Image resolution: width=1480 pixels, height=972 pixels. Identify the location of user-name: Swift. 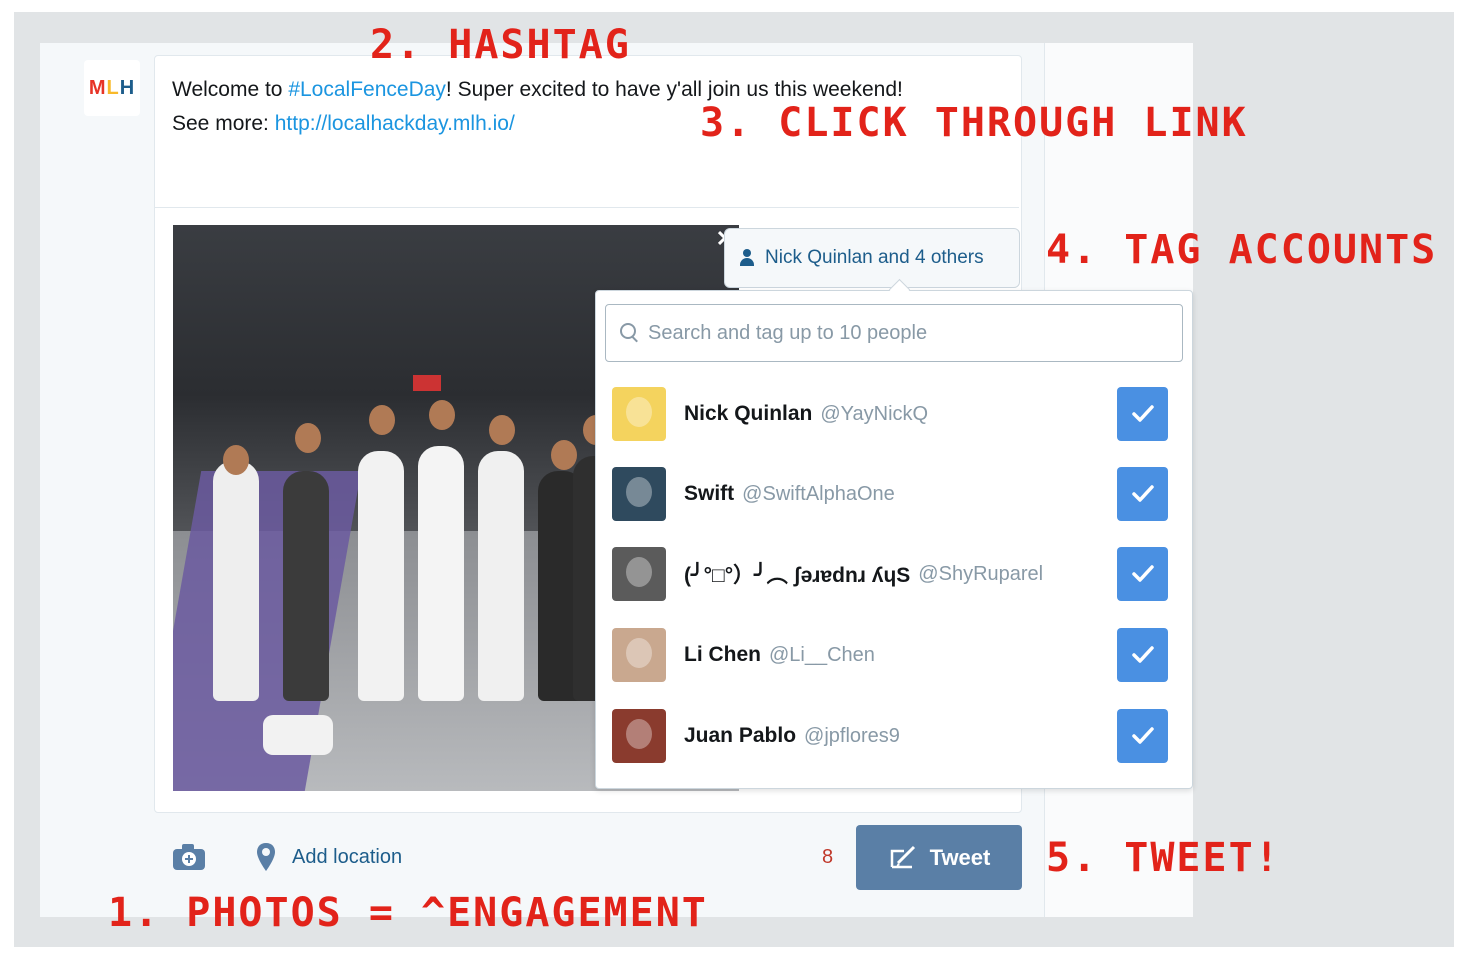
(709, 493).